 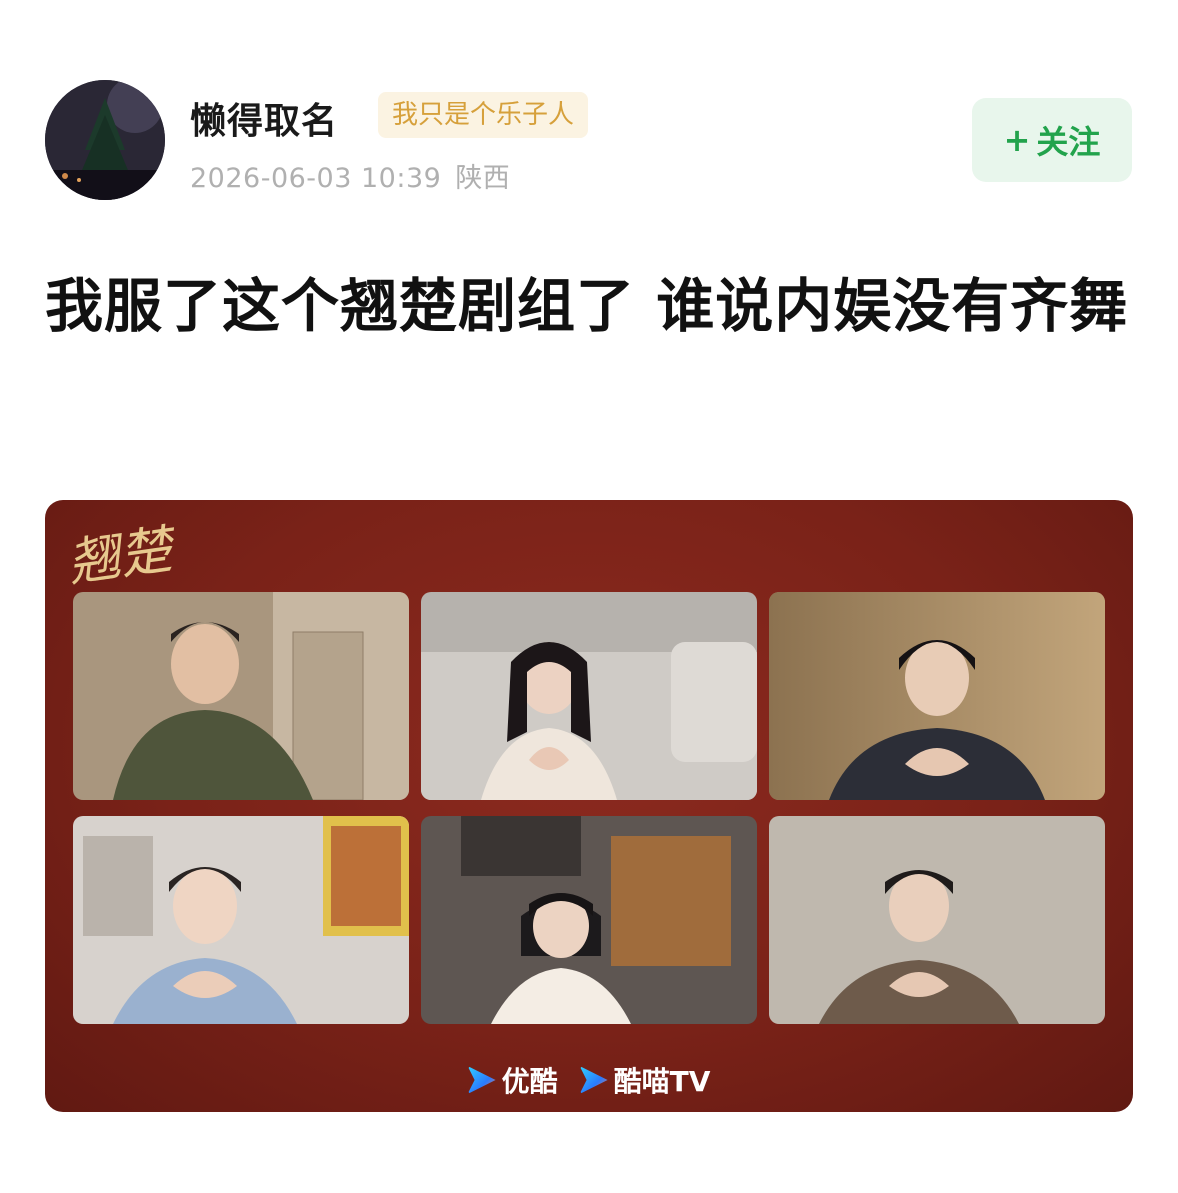 I want to click on kumiao-icon, so click(x=593, y=1080).